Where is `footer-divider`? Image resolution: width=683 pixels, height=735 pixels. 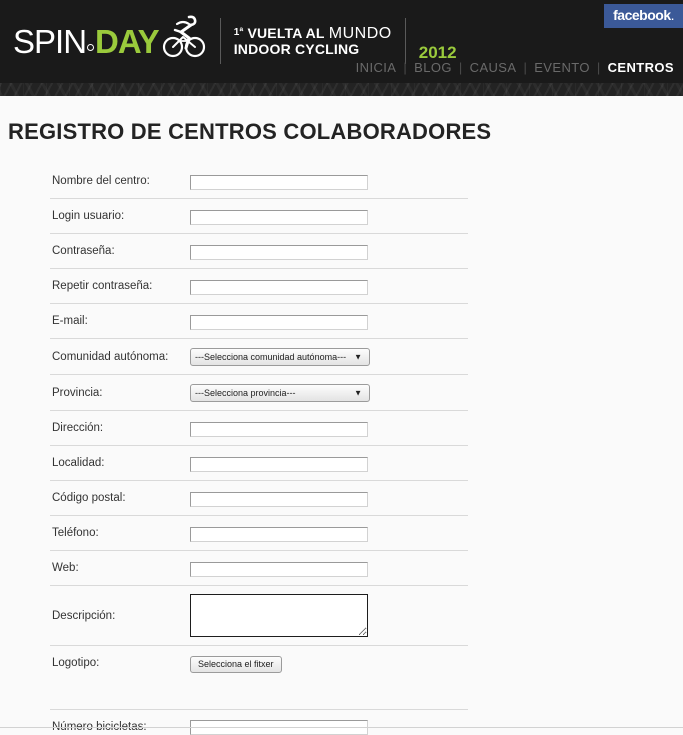
footer-divider is located at coordinates (341, 727).